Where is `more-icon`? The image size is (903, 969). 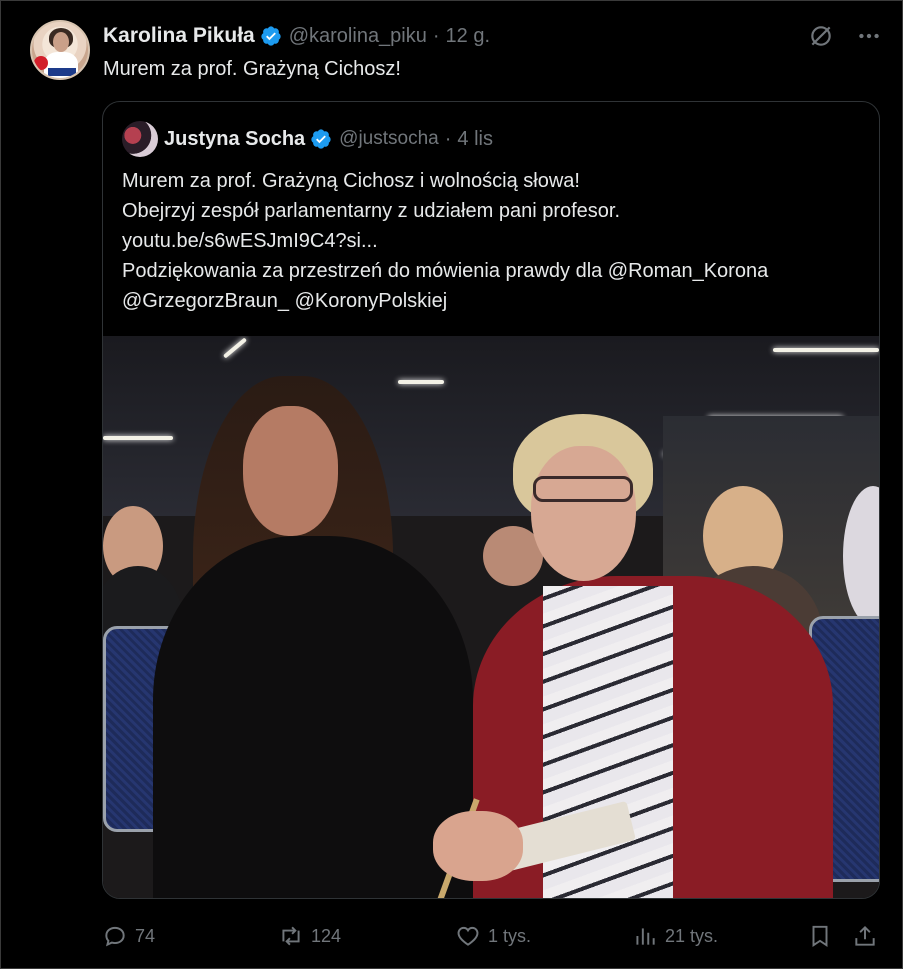
more-icon is located at coordinates (869, 36).